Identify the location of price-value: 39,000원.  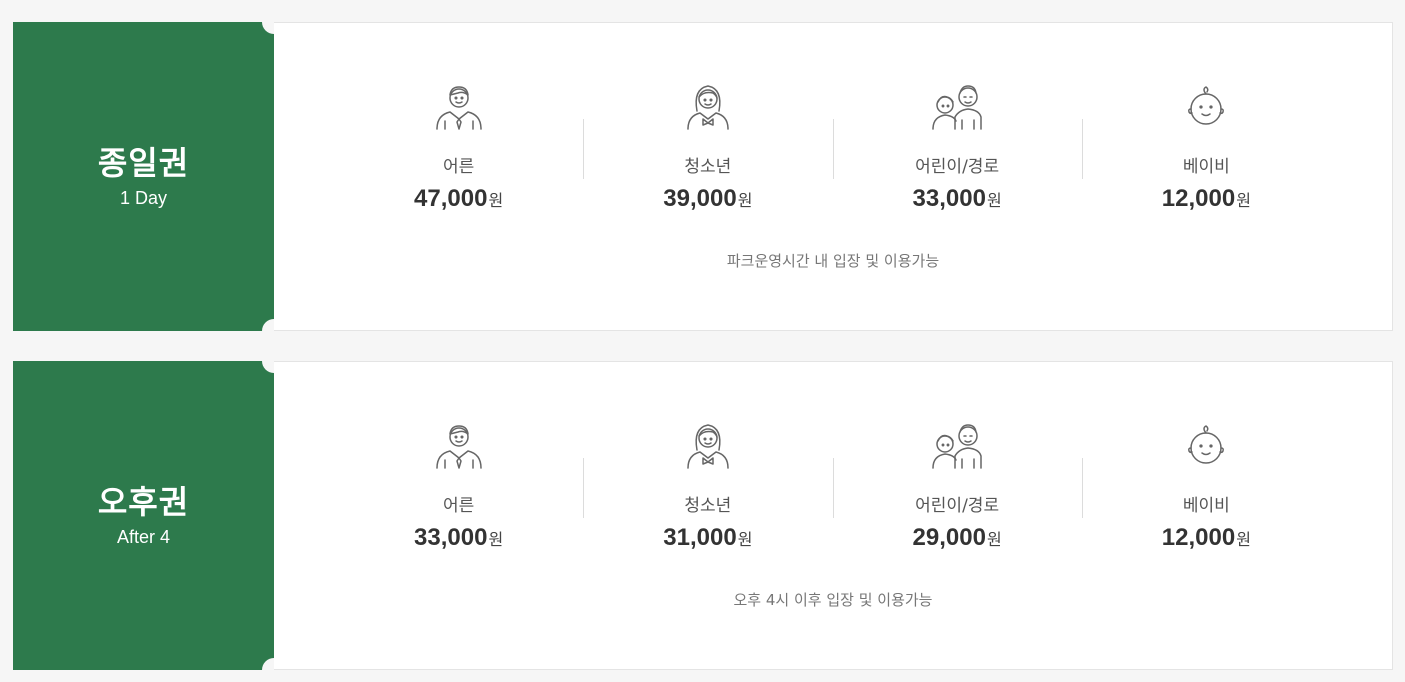
(707, 200).